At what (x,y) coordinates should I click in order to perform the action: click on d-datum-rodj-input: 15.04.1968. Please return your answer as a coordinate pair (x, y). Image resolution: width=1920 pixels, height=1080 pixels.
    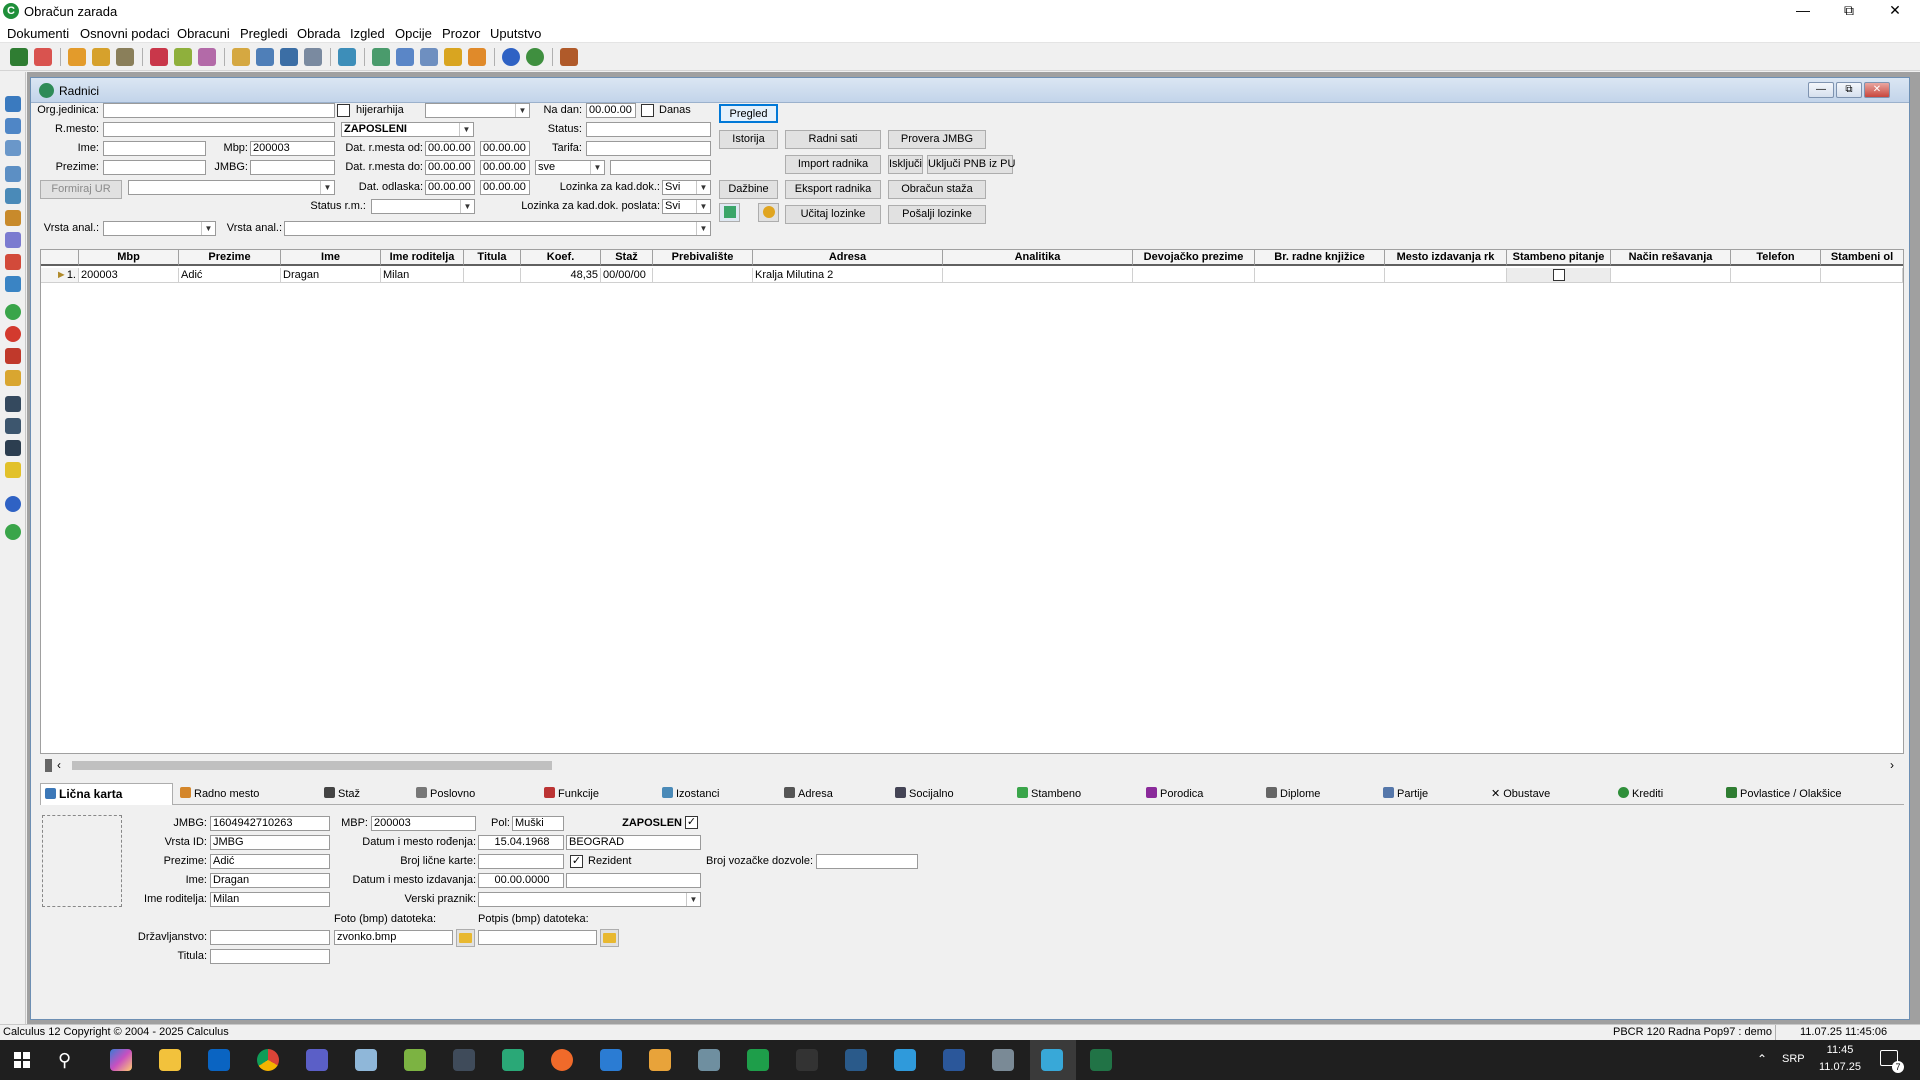
    Looking at the image, I should click on (521, 842).